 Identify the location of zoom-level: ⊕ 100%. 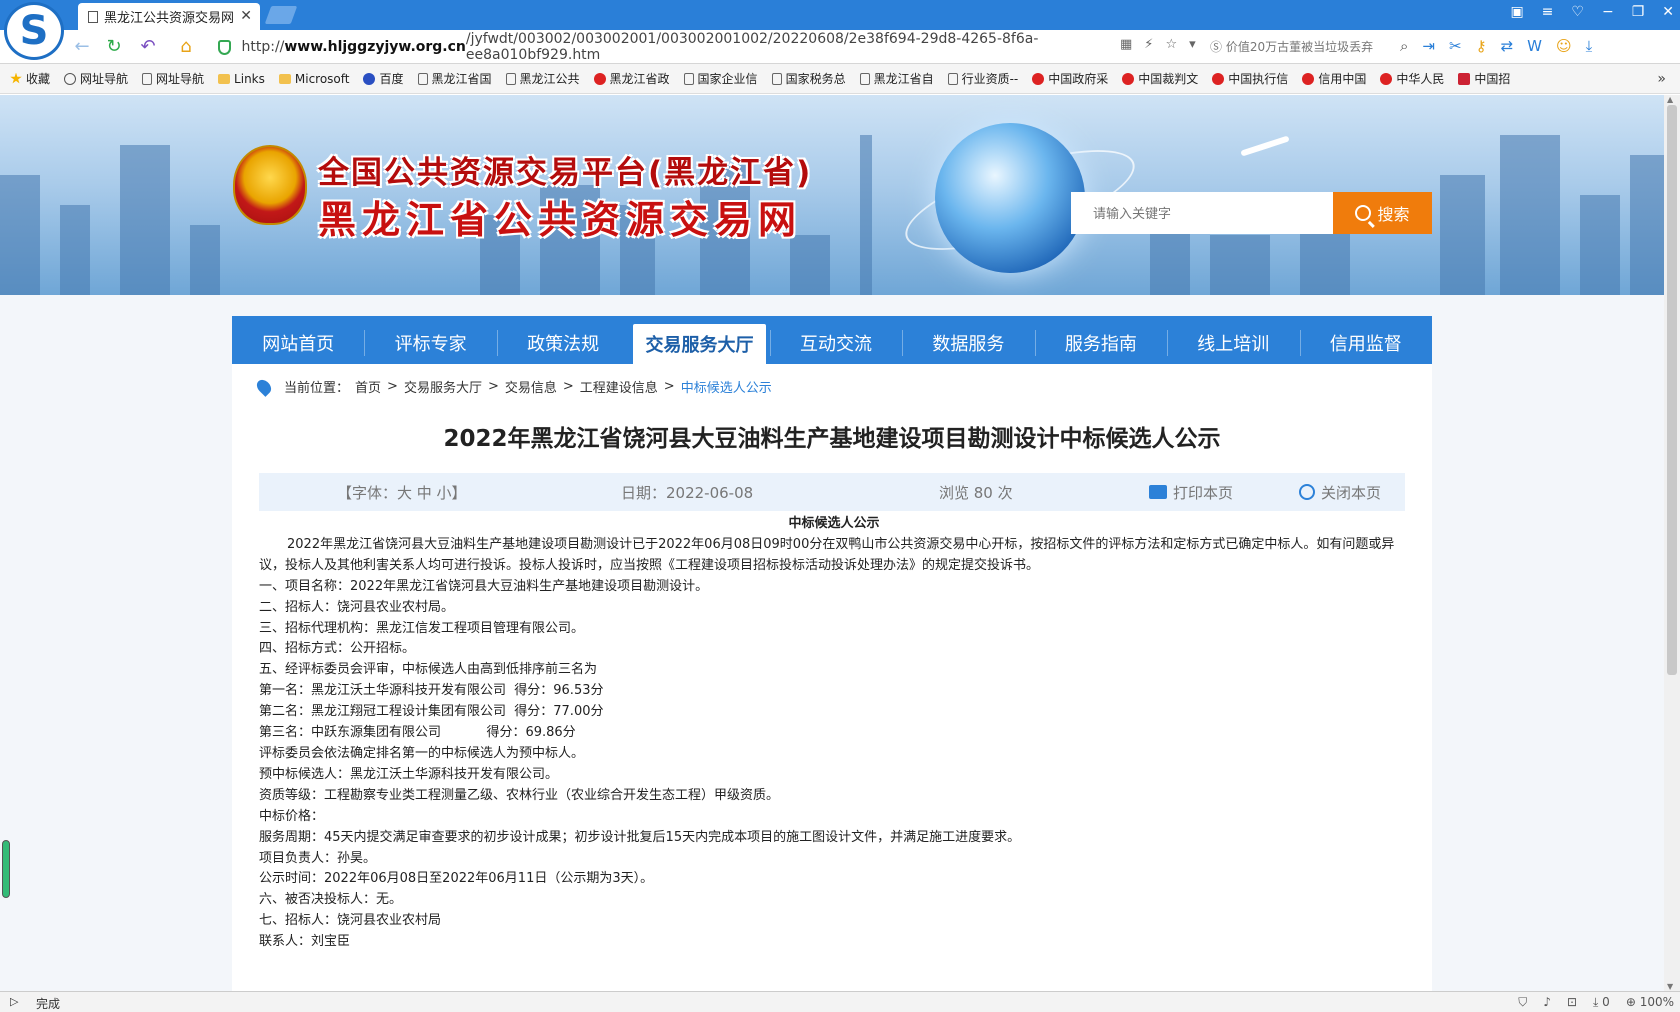
(1650, 1002).